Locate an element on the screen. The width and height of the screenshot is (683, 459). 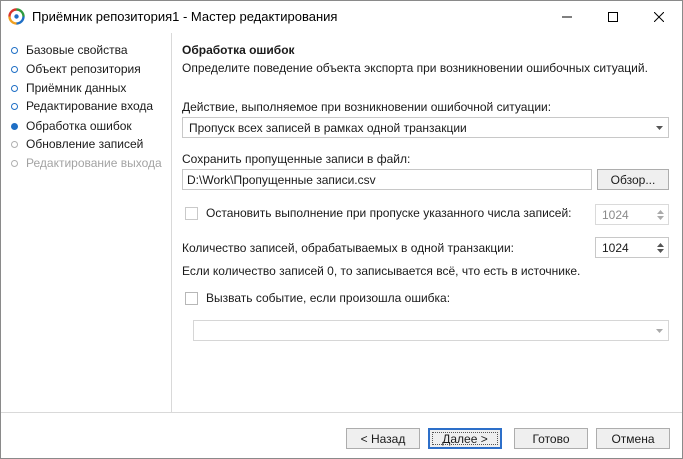
batch-size-value: 1024 is located at coordinates (615, 247).